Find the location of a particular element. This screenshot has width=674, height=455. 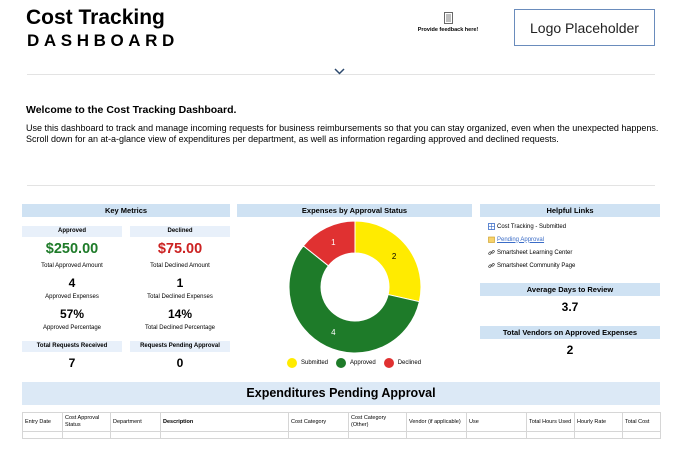

chevron-down-icon is located at coordinates (339, 71).